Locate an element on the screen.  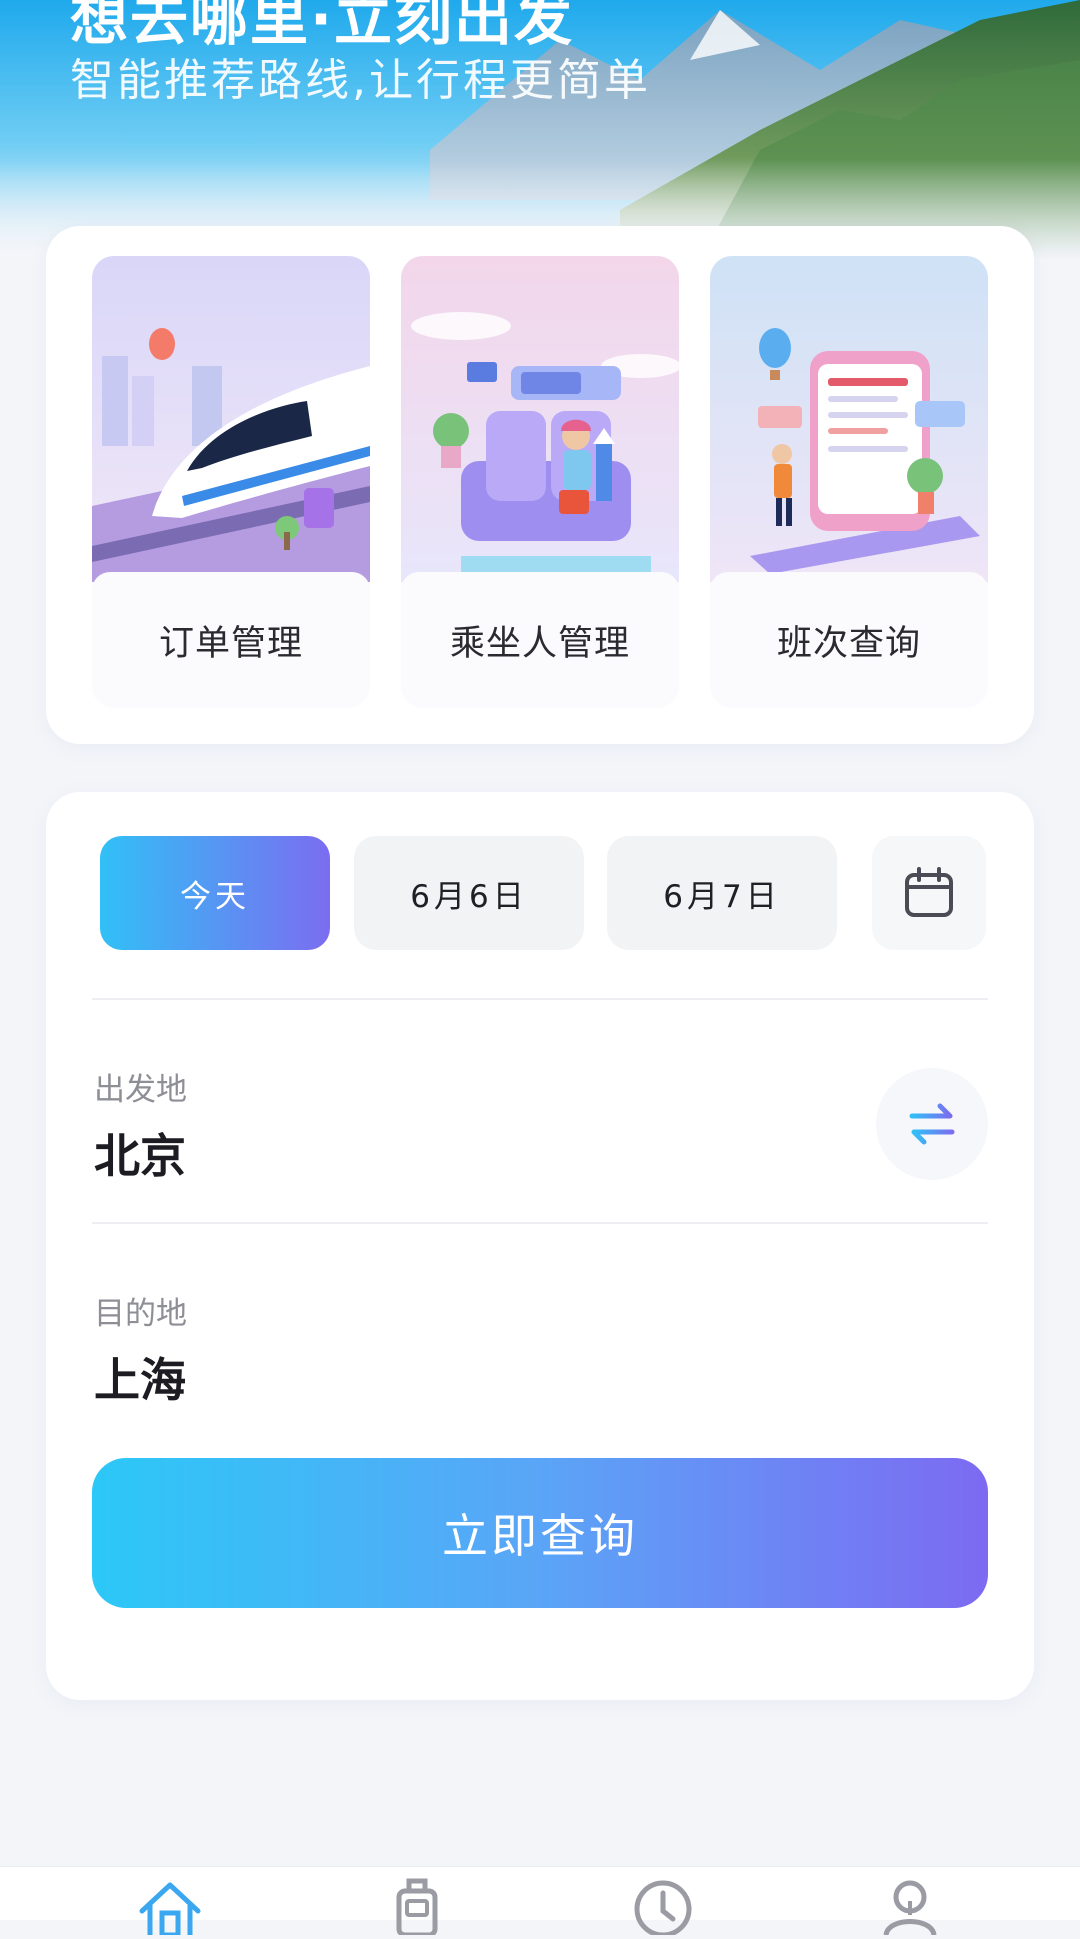
hero-banner: 想去哪里·立刻出发 智能推荐路线,让行程更简单 is located at coordinates (540, 130).